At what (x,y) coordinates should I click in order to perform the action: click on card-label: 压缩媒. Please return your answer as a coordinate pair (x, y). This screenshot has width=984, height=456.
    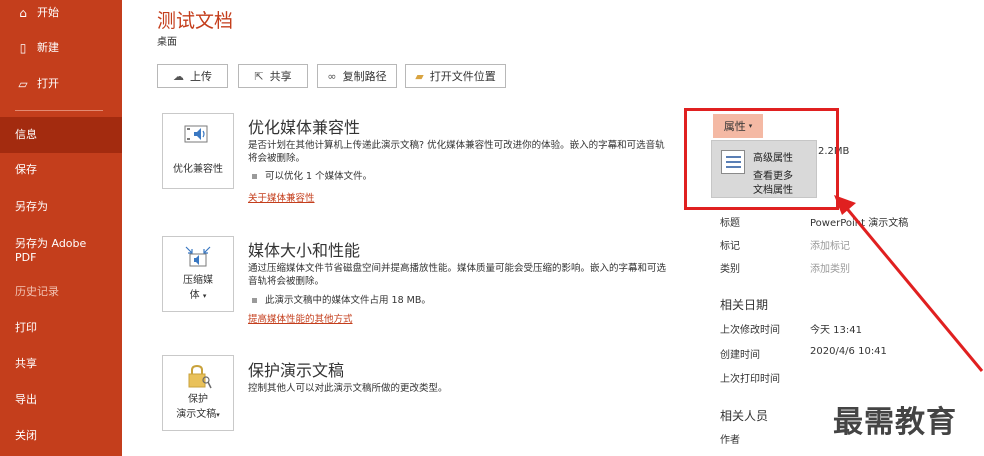
    Looking at the image, I should click on (198, 280).